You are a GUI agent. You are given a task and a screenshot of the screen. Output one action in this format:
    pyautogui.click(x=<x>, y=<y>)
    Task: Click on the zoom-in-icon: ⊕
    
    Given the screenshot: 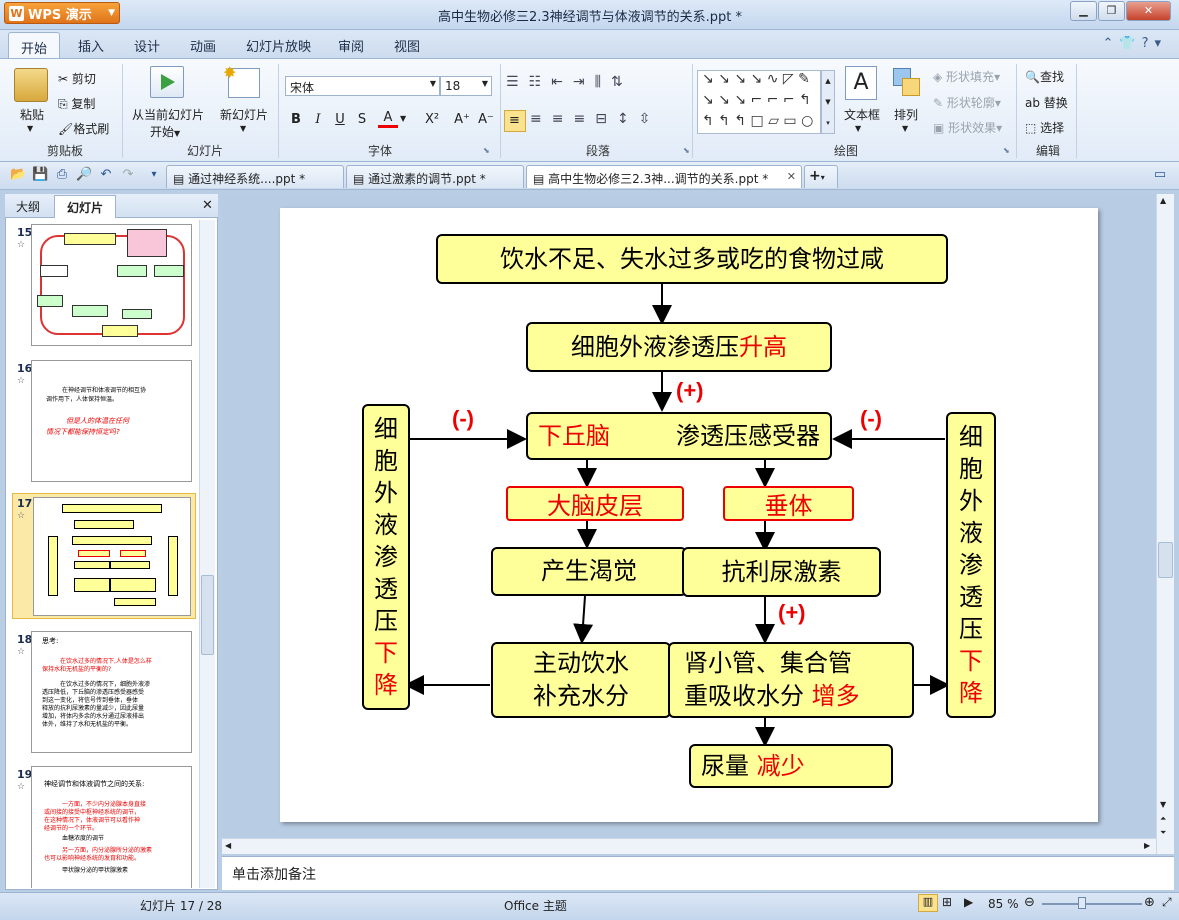 What is the action you would take?
    pyautogui.click(x=1149, y=902)
    